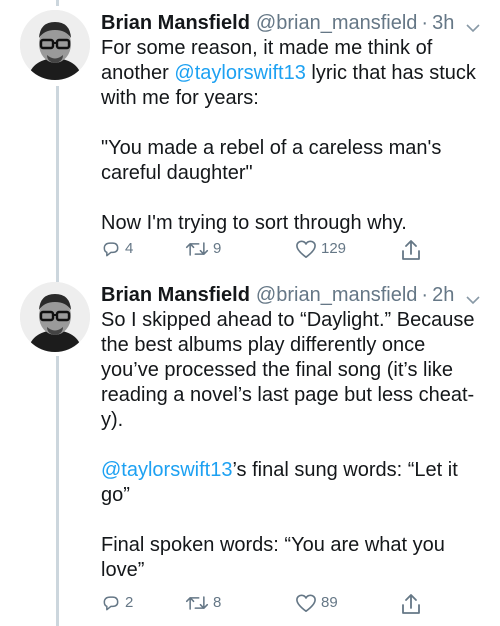  I want to click on reply-count: 4, so click(129, 248).